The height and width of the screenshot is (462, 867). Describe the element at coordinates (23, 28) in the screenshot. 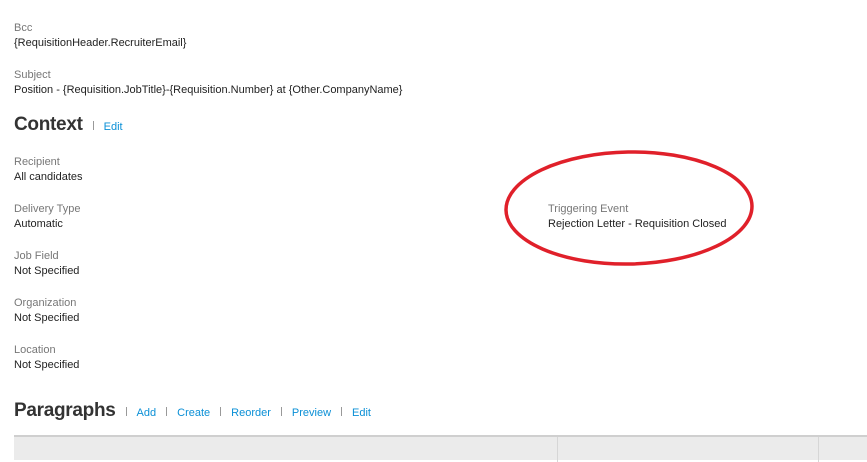

I see `bcc-label: Bcc` at that location.